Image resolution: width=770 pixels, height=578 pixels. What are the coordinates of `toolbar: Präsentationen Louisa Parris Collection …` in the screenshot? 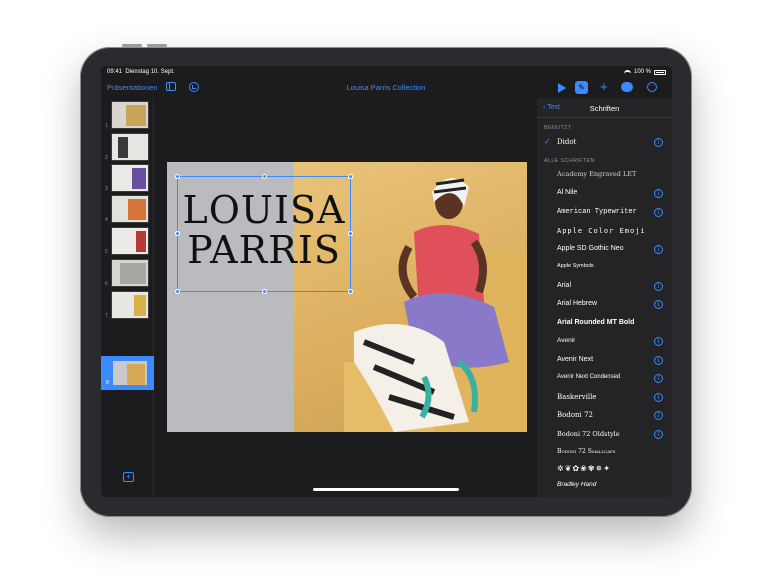 It's located at (386, 88).